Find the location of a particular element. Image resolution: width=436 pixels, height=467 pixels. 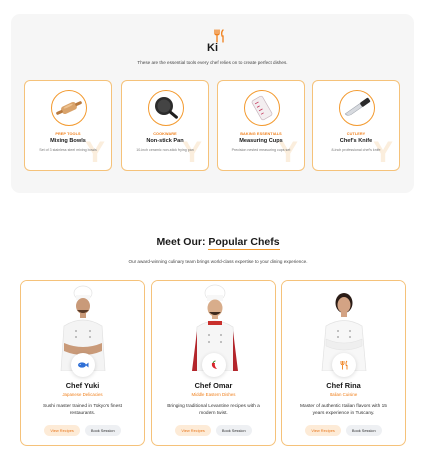

fish-icon is located at coordinates (83, 365).